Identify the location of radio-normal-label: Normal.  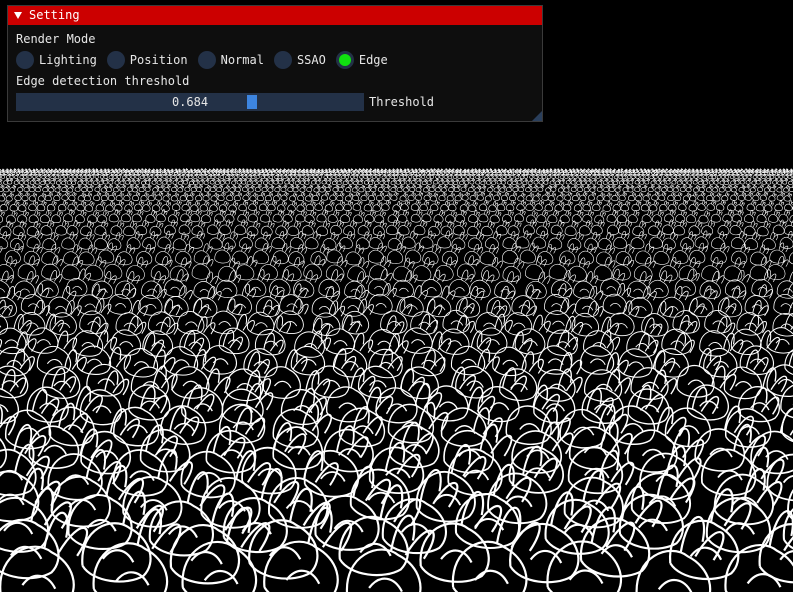
(242, 60).